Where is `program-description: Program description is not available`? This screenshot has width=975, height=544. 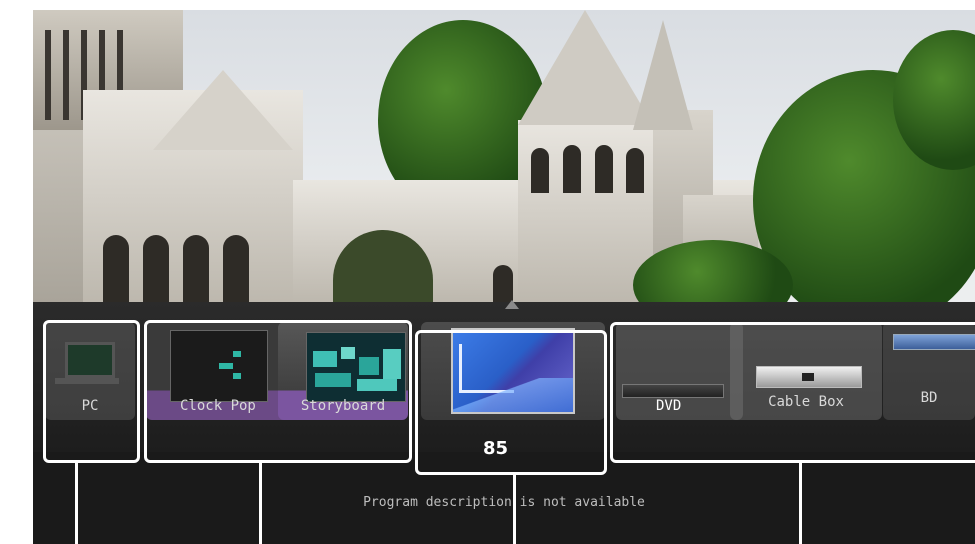
program-description: Program description is not available is located at coordinates (504, 502).